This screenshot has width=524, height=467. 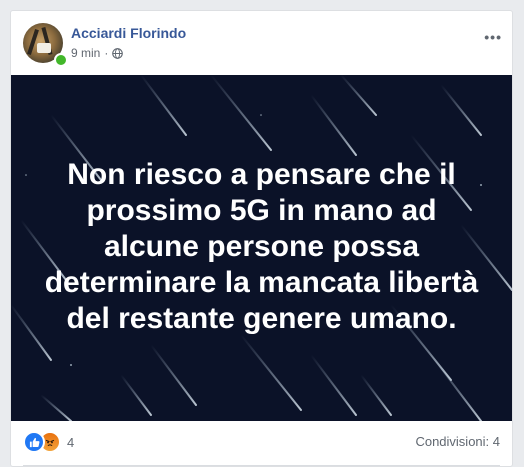 I want to click on author-name: Acciardi Florindo, so click(x=128, y=33).